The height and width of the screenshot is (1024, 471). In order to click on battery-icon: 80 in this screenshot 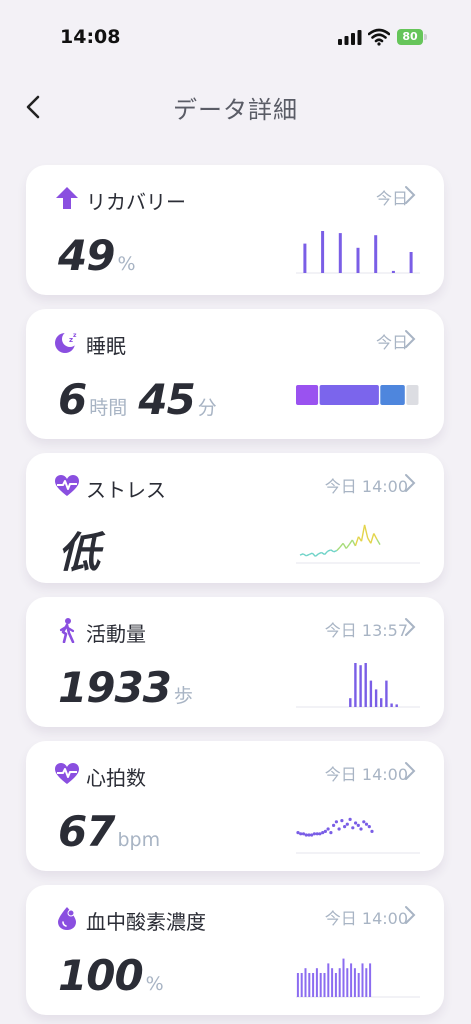, I will do `click(412, 37)`.